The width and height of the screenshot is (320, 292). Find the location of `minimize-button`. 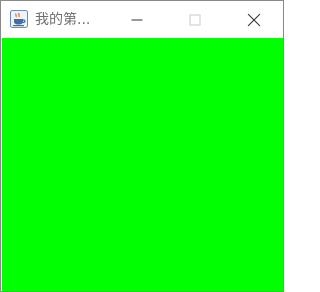

minimize-button is located at coordinates (137, 19).